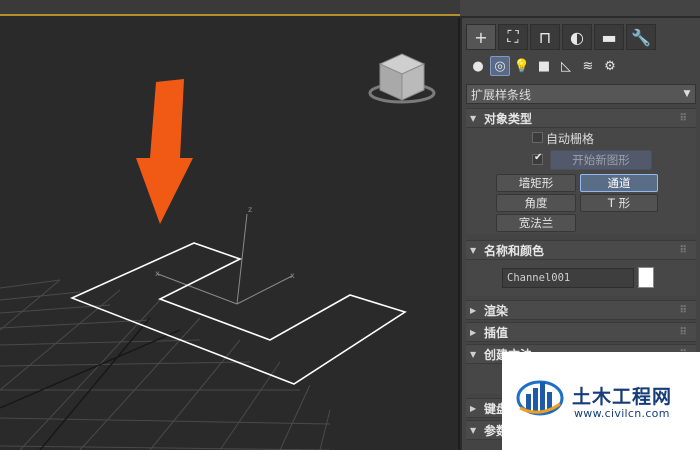 This screenshot has height=450, width=700. I want to click on lights-icon: 💡, so click(522, 66).